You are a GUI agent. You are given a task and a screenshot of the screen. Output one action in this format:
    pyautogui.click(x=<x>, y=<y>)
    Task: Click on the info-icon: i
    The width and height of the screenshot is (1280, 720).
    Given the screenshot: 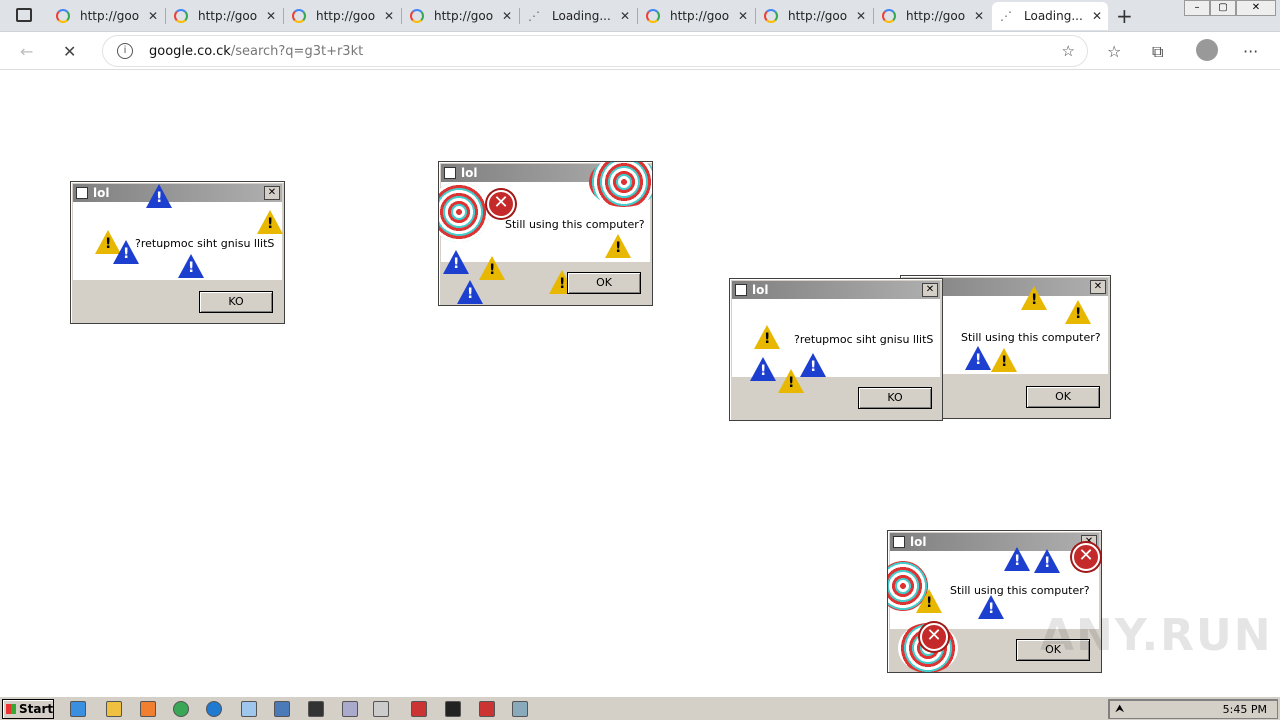 What is the action you would take?
    pyautogui.click(x=125, y=51)
    